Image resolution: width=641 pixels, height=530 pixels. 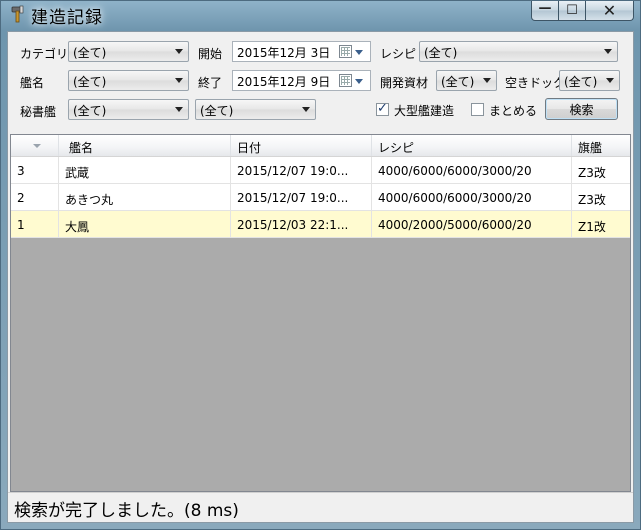 I want to click on category-select: (全て), so click(x=128, y=51).